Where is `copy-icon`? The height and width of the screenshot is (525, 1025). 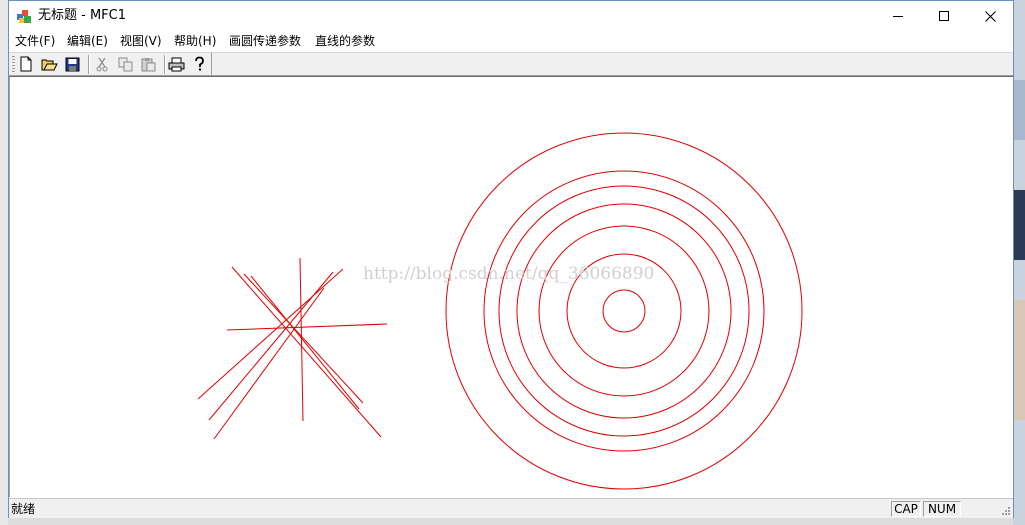
copy-icon is located at coordinates (125, 64).